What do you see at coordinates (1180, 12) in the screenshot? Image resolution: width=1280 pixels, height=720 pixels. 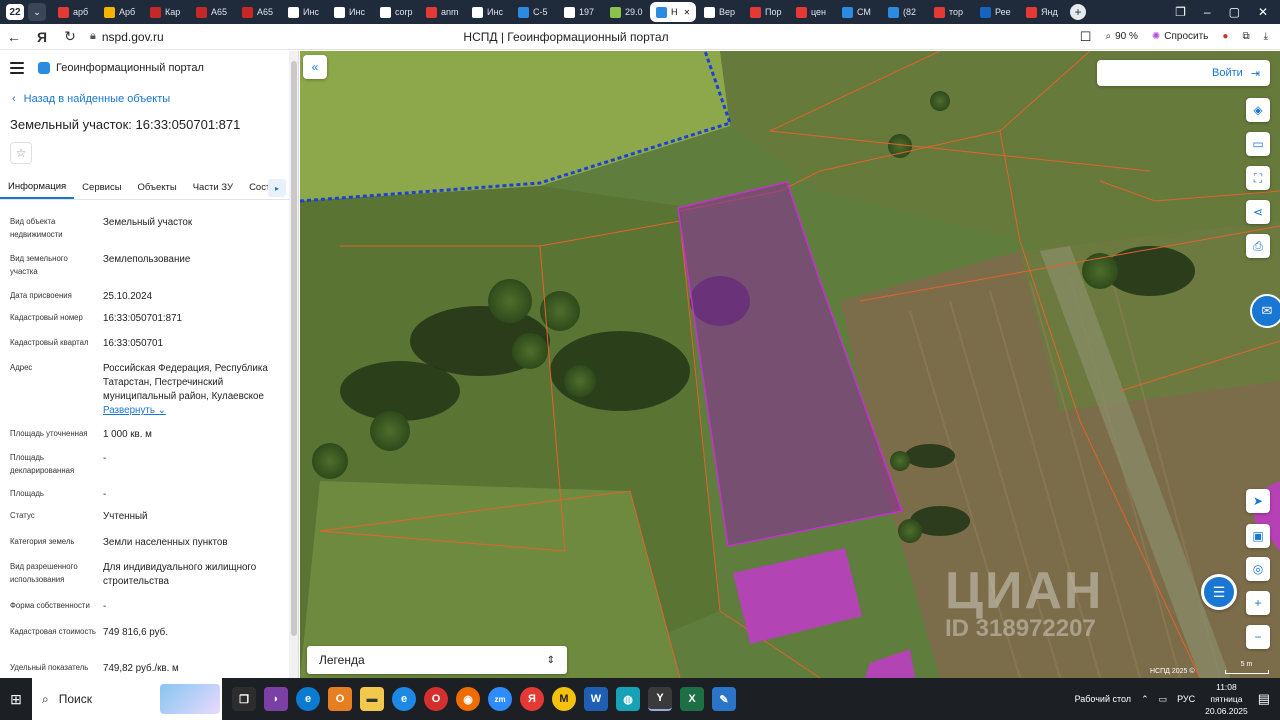 I see `collections-icon: ❐` at bounding box center [1180, 12].